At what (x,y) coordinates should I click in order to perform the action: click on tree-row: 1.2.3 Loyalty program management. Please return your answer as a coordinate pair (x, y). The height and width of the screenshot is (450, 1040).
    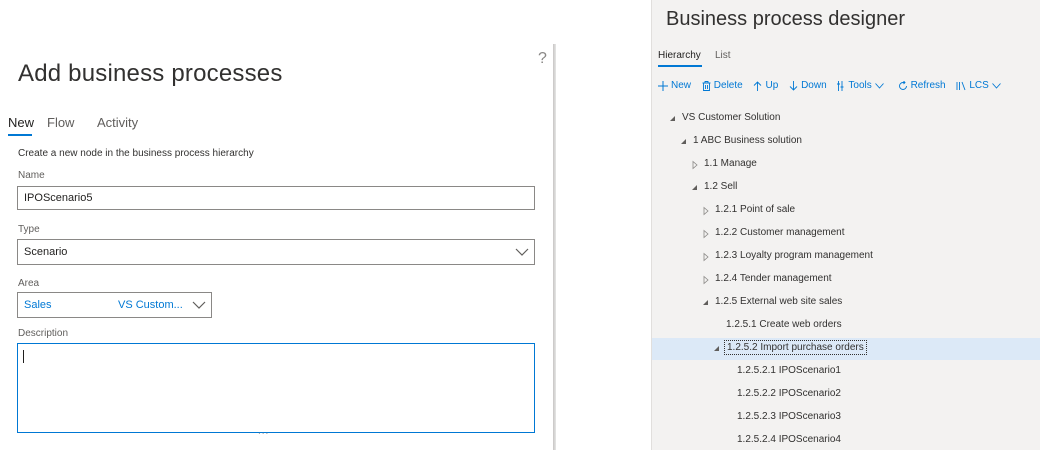
    Looking at the image, I should click on (846, 257).